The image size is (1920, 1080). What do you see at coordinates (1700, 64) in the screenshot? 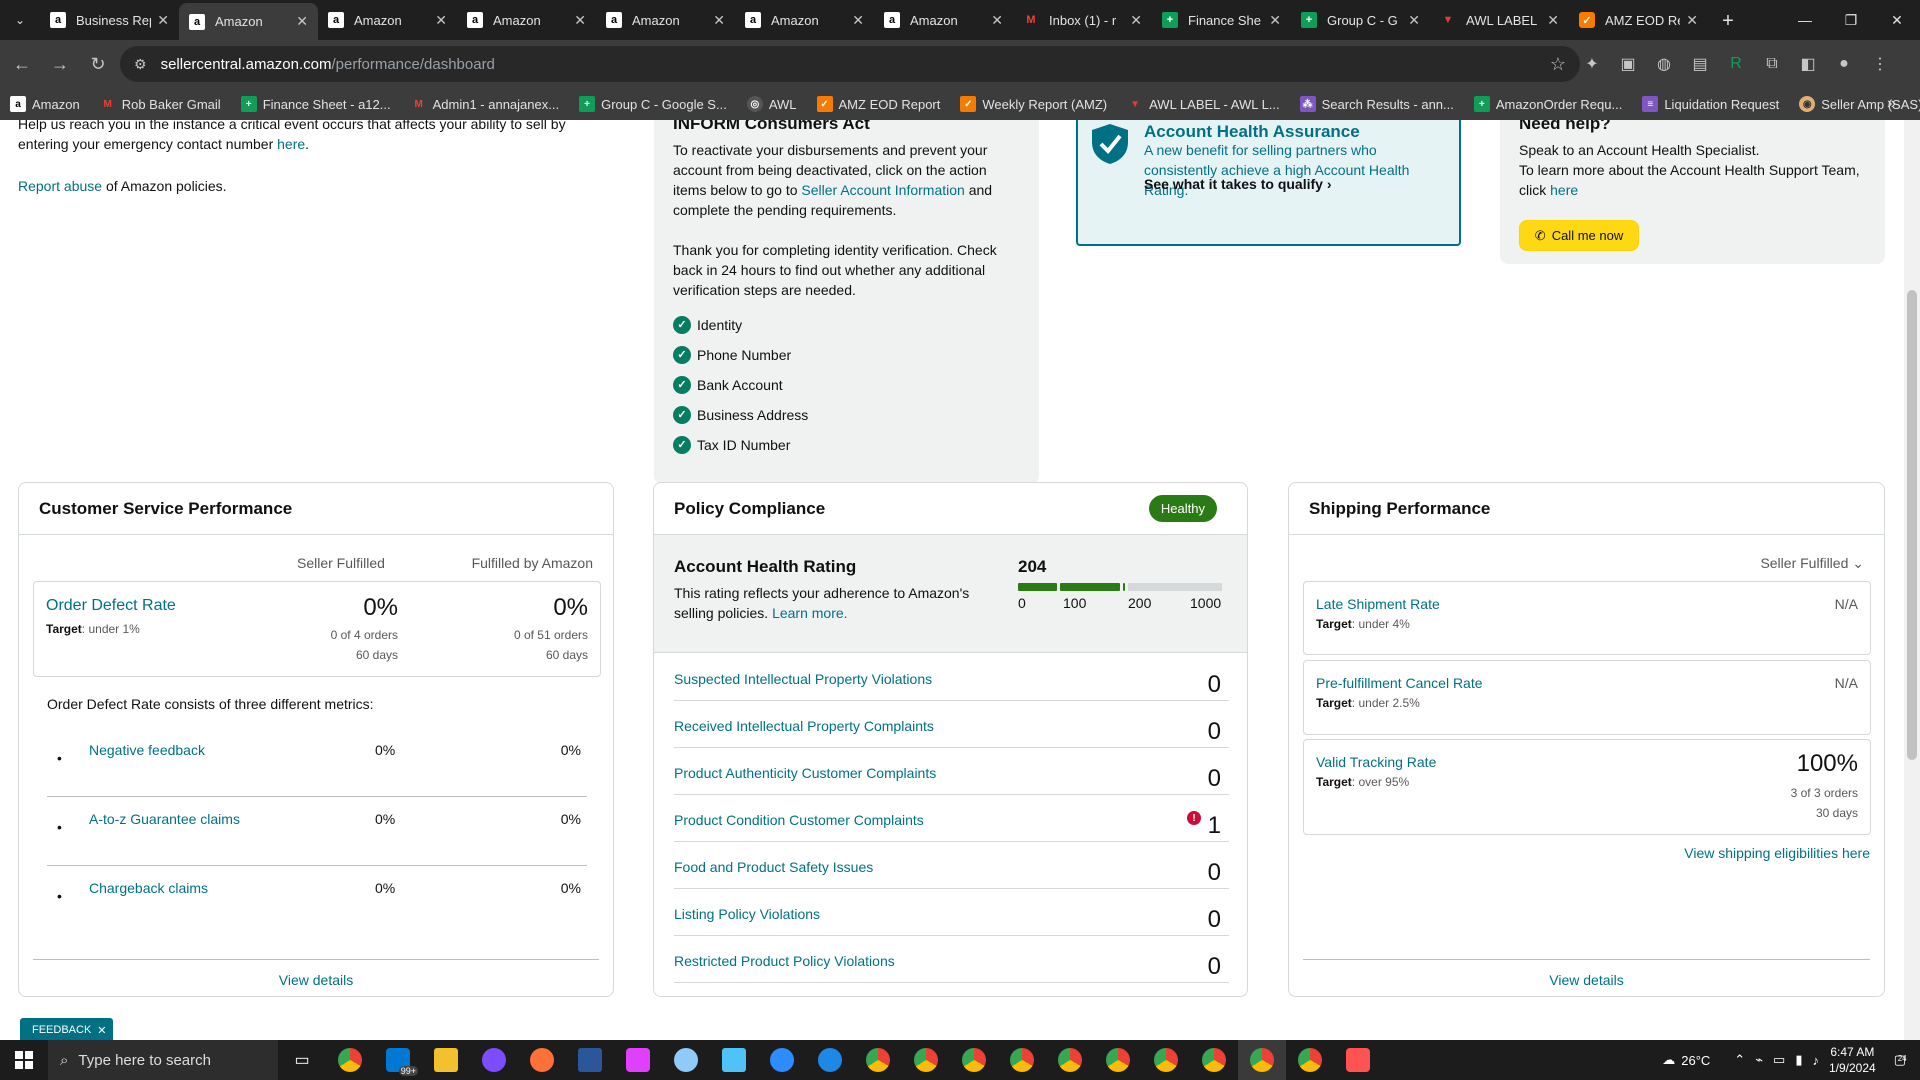
I see `extension-icon: ▤` at bounding box center [1700, 64].